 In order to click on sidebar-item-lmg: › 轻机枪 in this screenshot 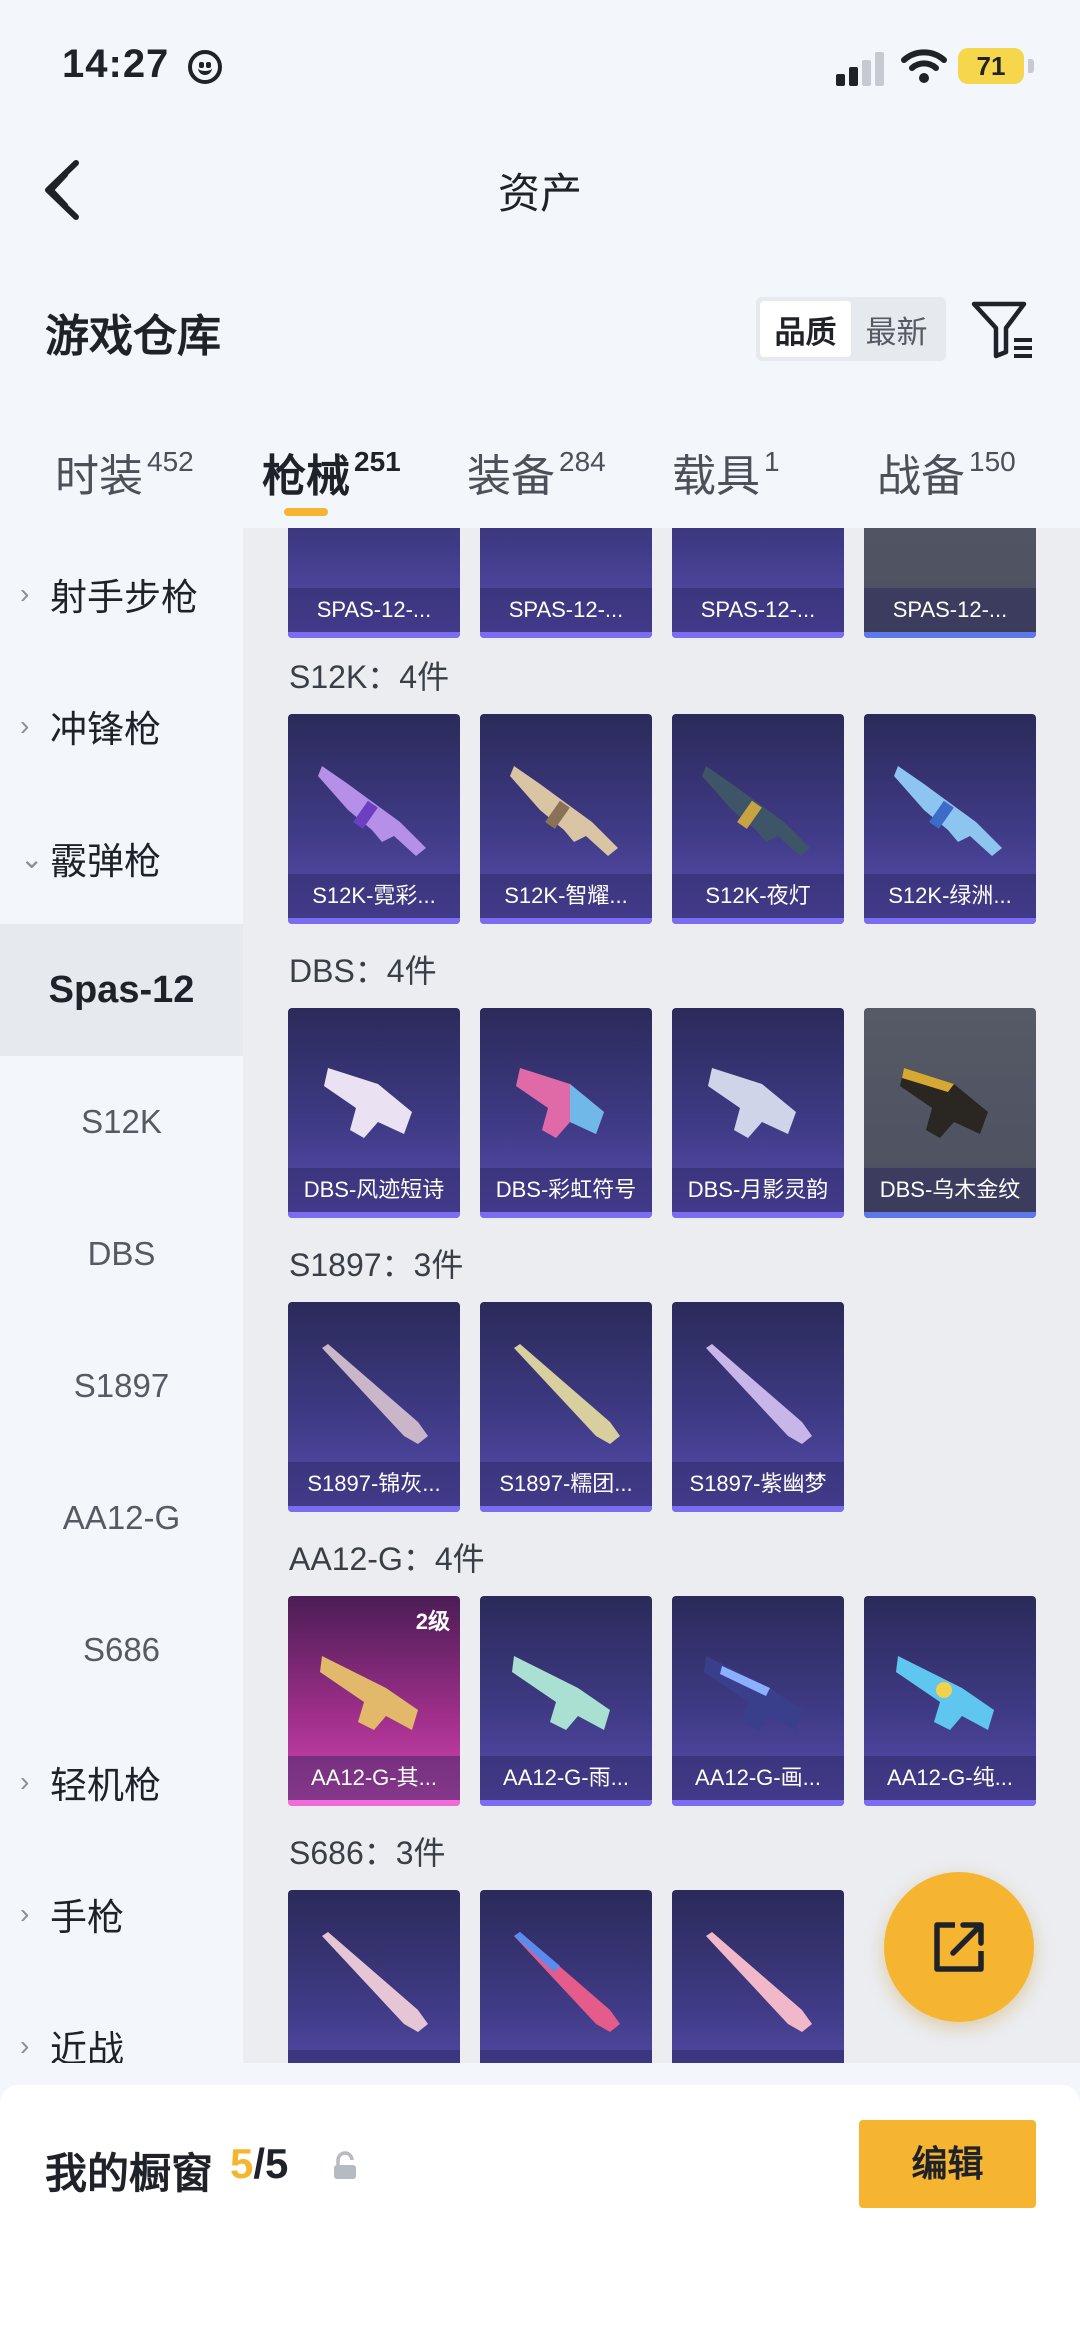, I will do `click(121, 1782)`.